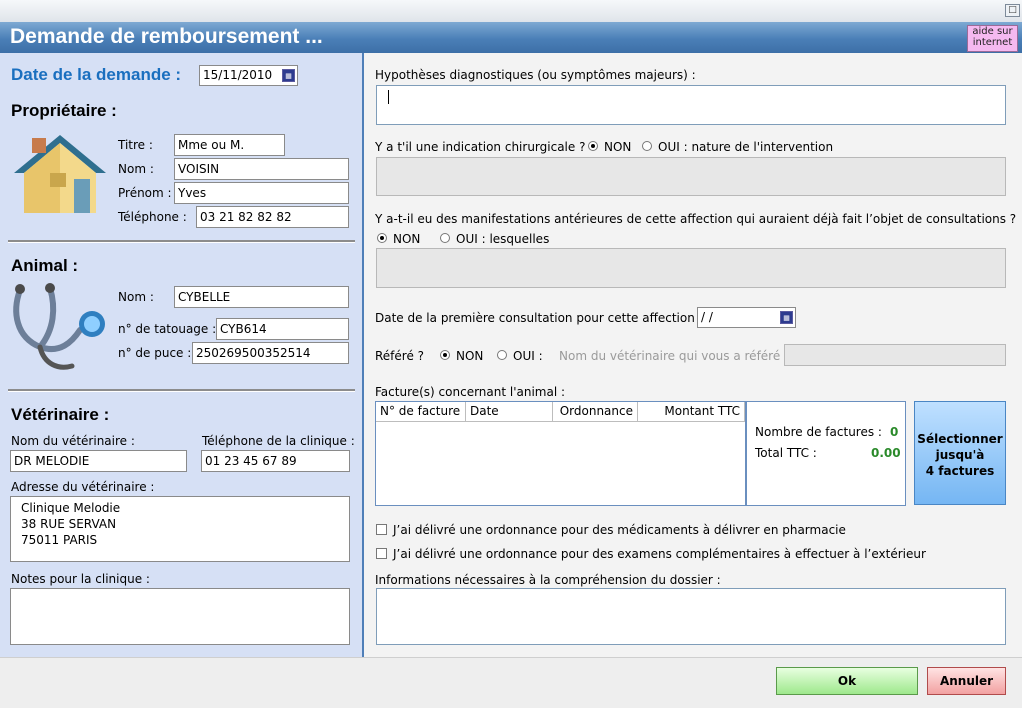 This screenshot has height=708, width=1022. What do you see at coordinates (59, 326) in the screenshot?
I see `stethoscope-icon` at bounding box center [59, 326].